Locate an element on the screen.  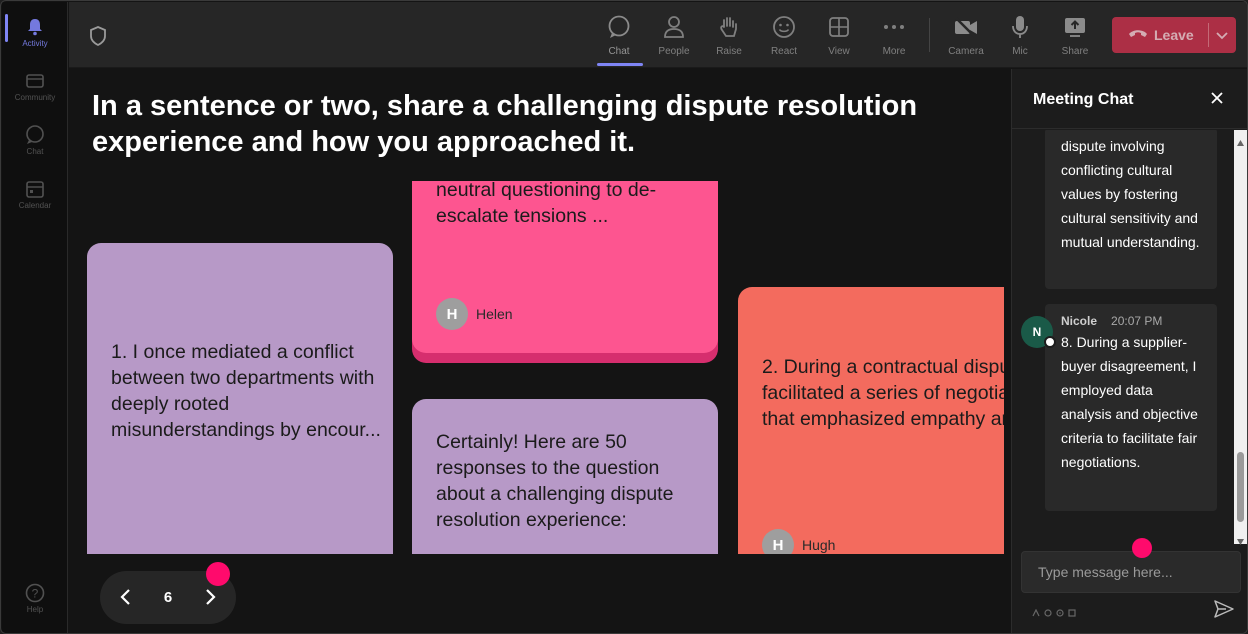
toolbar-label: Chat is located at coordinates (619, 51).